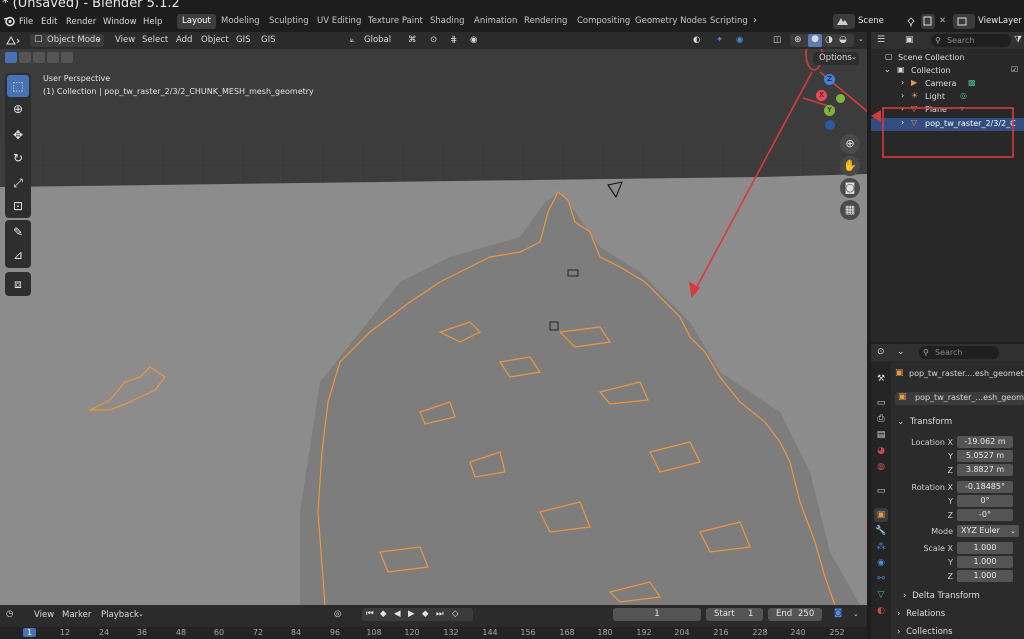 The height and width of the screenshot is (639, 1024). I want to click on timeline-editor-icon: ◷, so click(9, 614).